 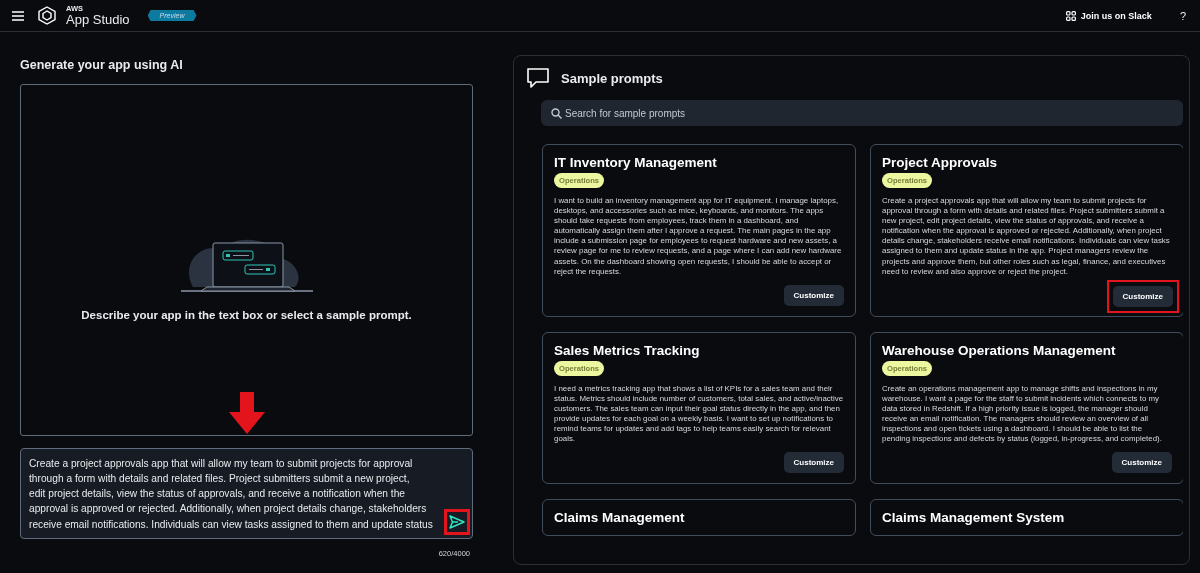 I want to click on slack-link: Join us on Slack, so click(x=1108, y=15).